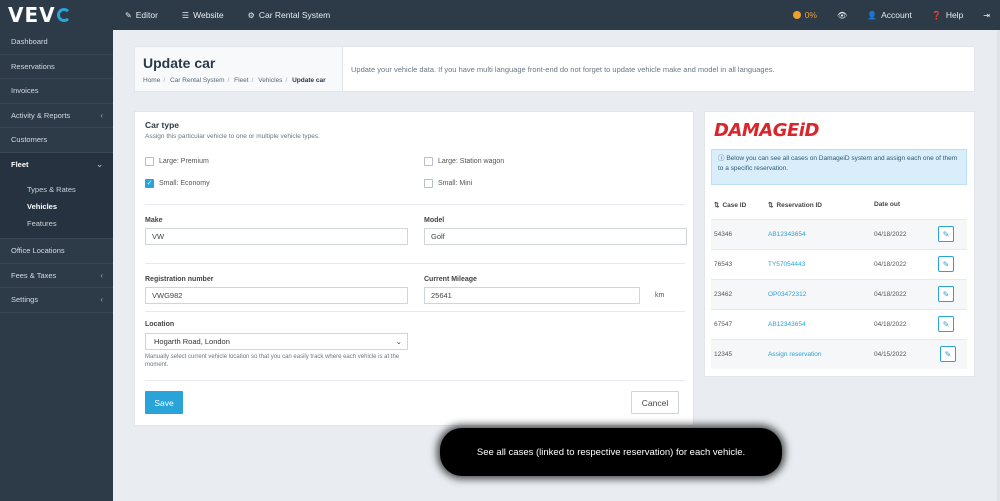 The width and height of the screenshot is (1000, 501). What do you see at coordinates (787, 294) in the screenshot?
I see `reservation-link: OP03472312` at bounding box center [787, 294].